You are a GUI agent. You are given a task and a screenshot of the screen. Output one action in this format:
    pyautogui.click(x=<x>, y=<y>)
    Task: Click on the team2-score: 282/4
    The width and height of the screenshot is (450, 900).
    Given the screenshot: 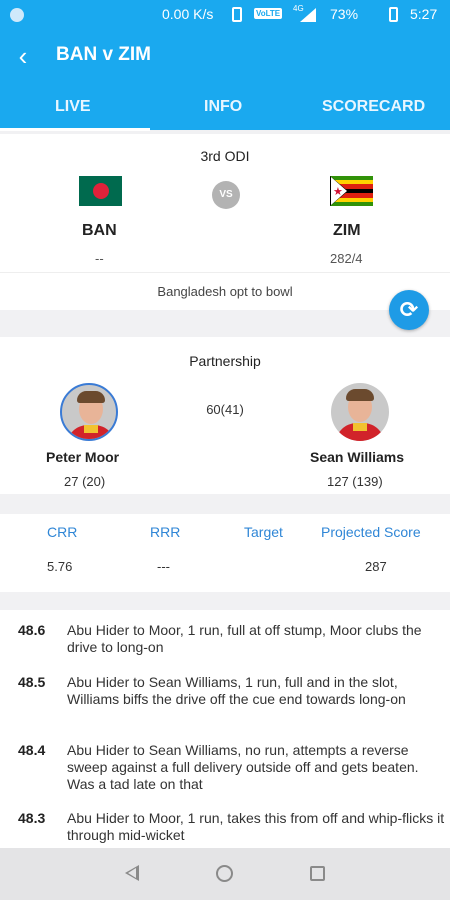 What is the action you would take?
    pyautogui.click(x=346, y=258)
    